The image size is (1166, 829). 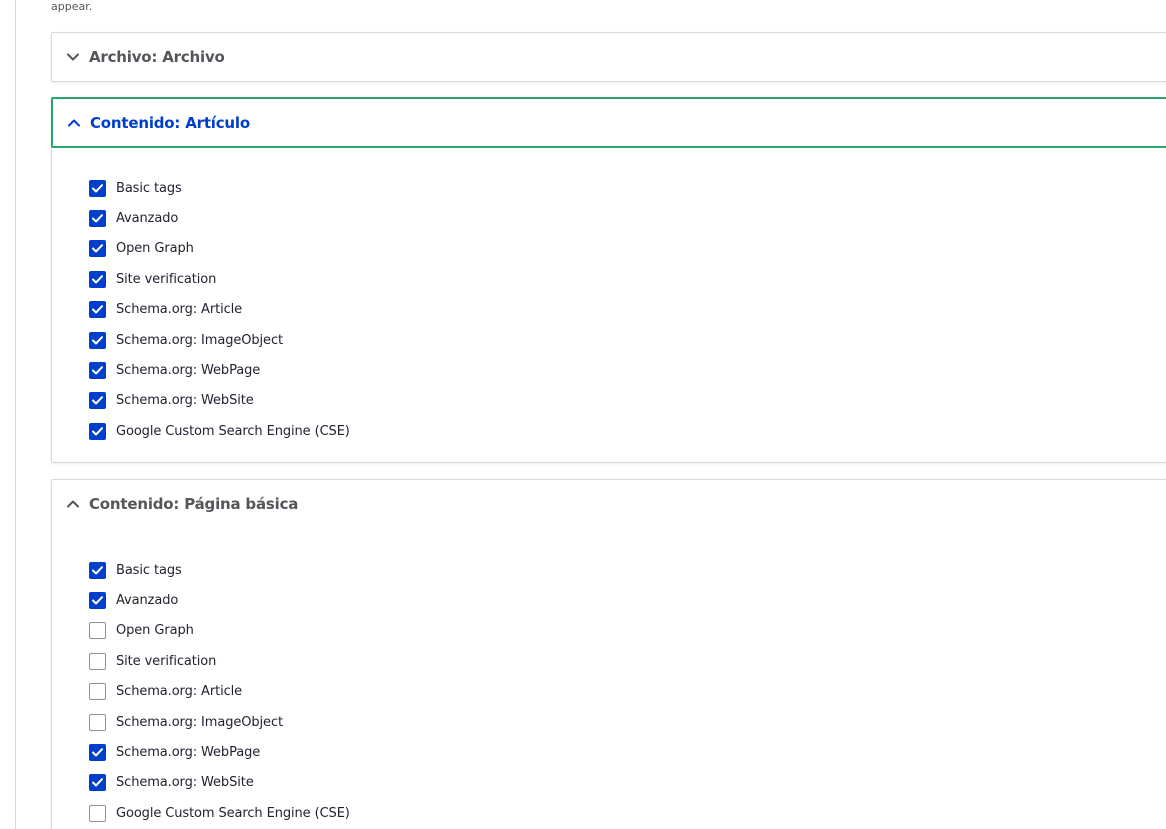 What do you see at coordinates (194, 504) in the screenshot?
I see `panel-title: Contenido: Página básica` at bounding box center [194, 504].